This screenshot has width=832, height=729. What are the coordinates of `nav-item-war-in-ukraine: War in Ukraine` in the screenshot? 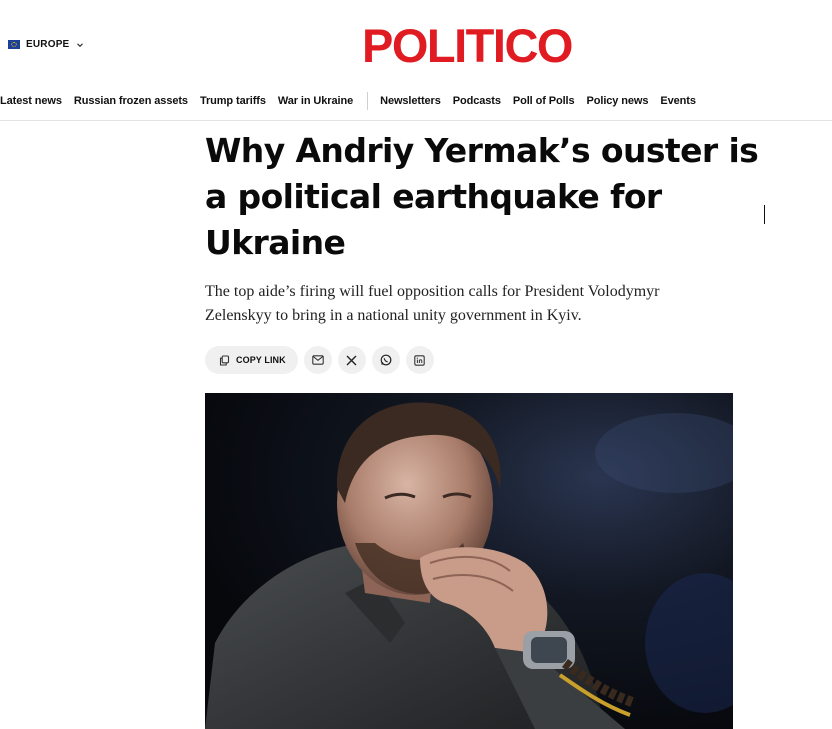 It's located at (315, 101).